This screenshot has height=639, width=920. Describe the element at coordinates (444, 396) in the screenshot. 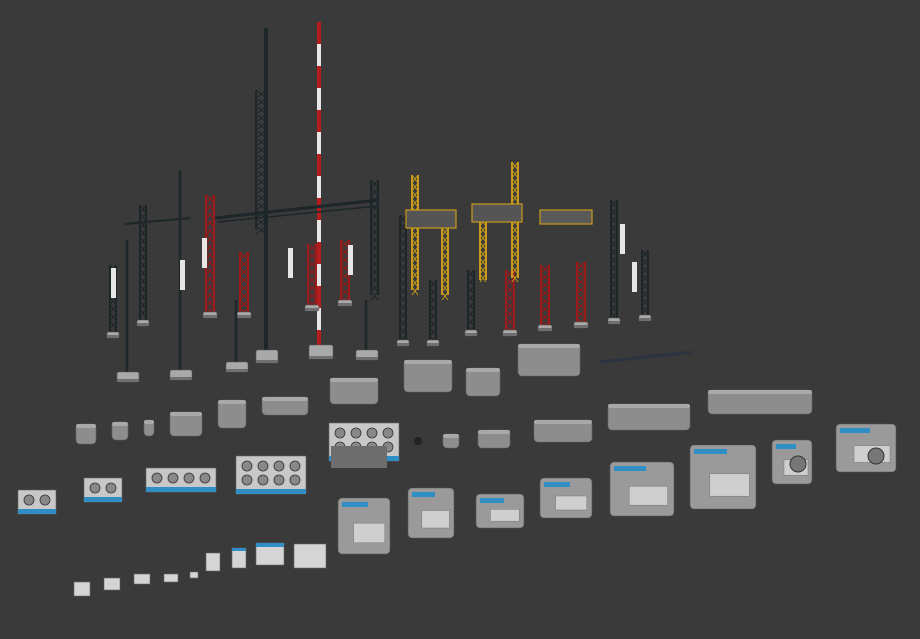

I see `concrete-ducts-row` at that location.